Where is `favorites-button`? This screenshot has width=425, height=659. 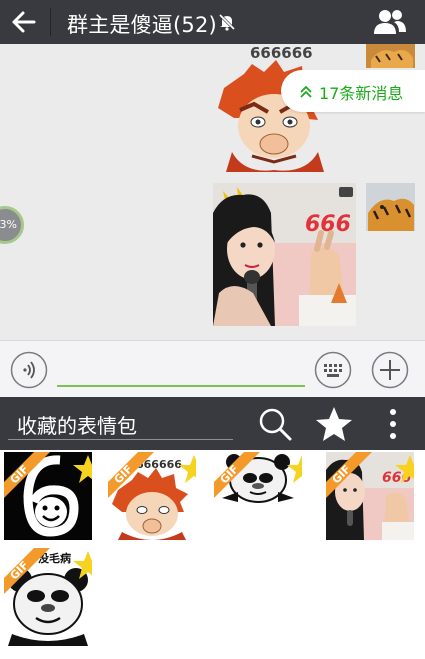
favorites-button is located at coordinates (334, 424).